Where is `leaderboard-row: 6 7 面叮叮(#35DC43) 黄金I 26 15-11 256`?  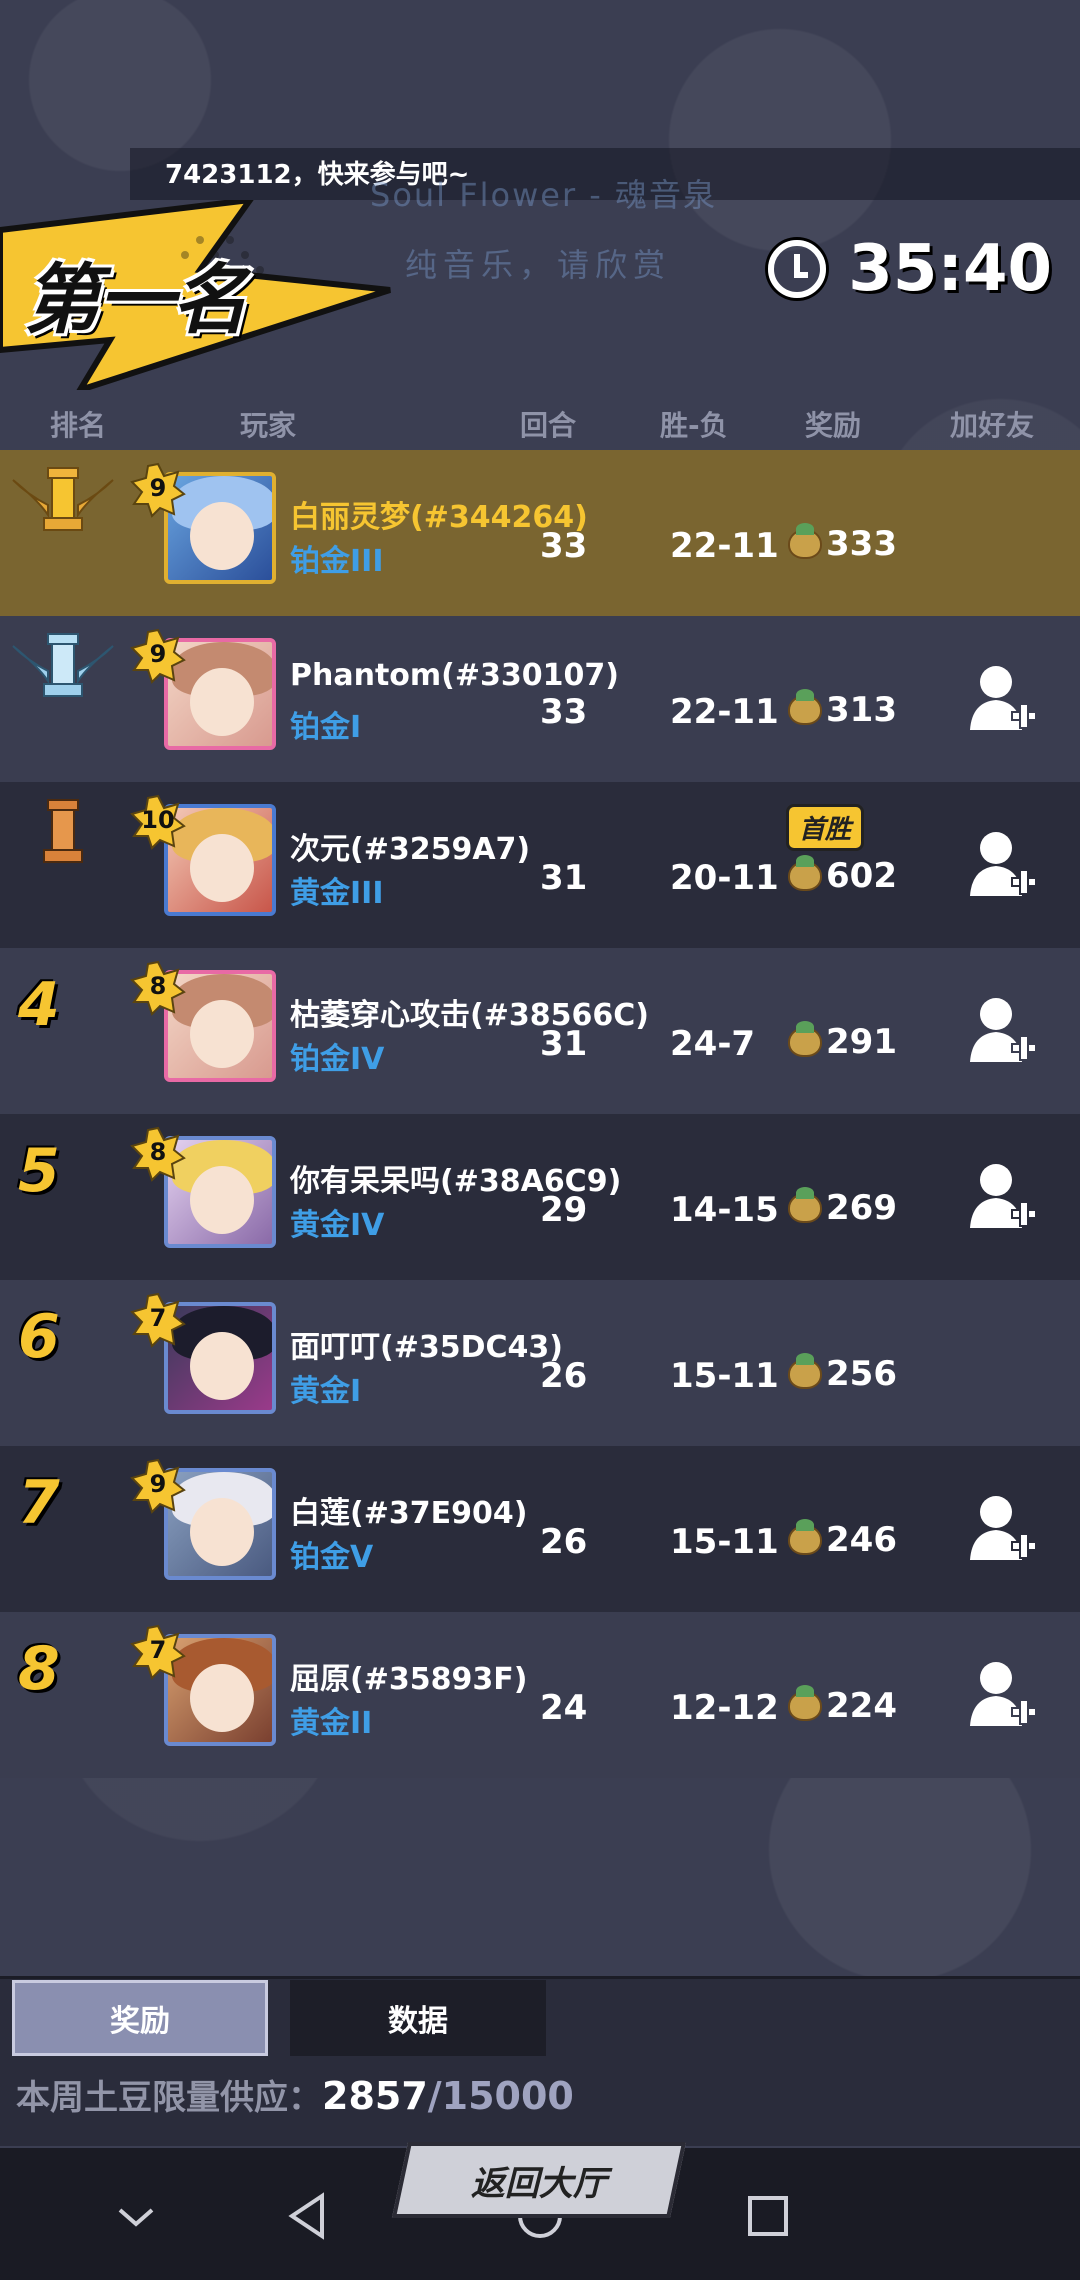
leaderboard-row: 6 7 面叮叮(#35DC43) 黄金I 26 15-11 256 is located at coordinates (540, 1363).